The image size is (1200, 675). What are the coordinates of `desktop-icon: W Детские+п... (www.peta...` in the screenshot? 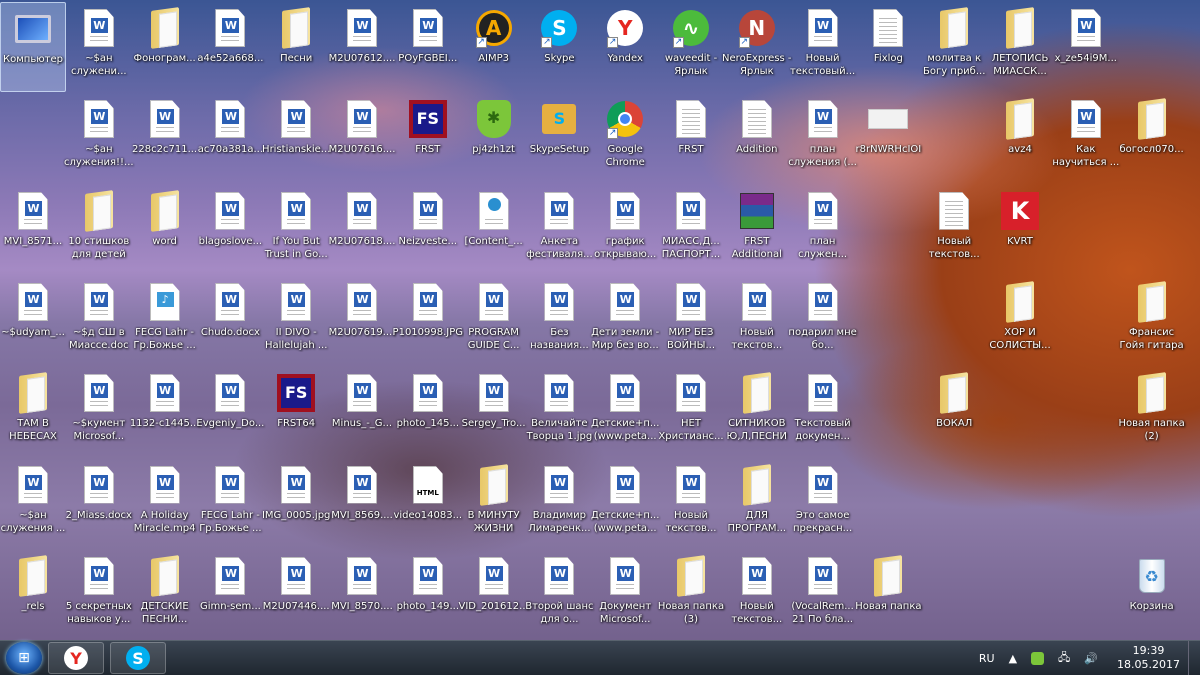 It's located at (625, 412).